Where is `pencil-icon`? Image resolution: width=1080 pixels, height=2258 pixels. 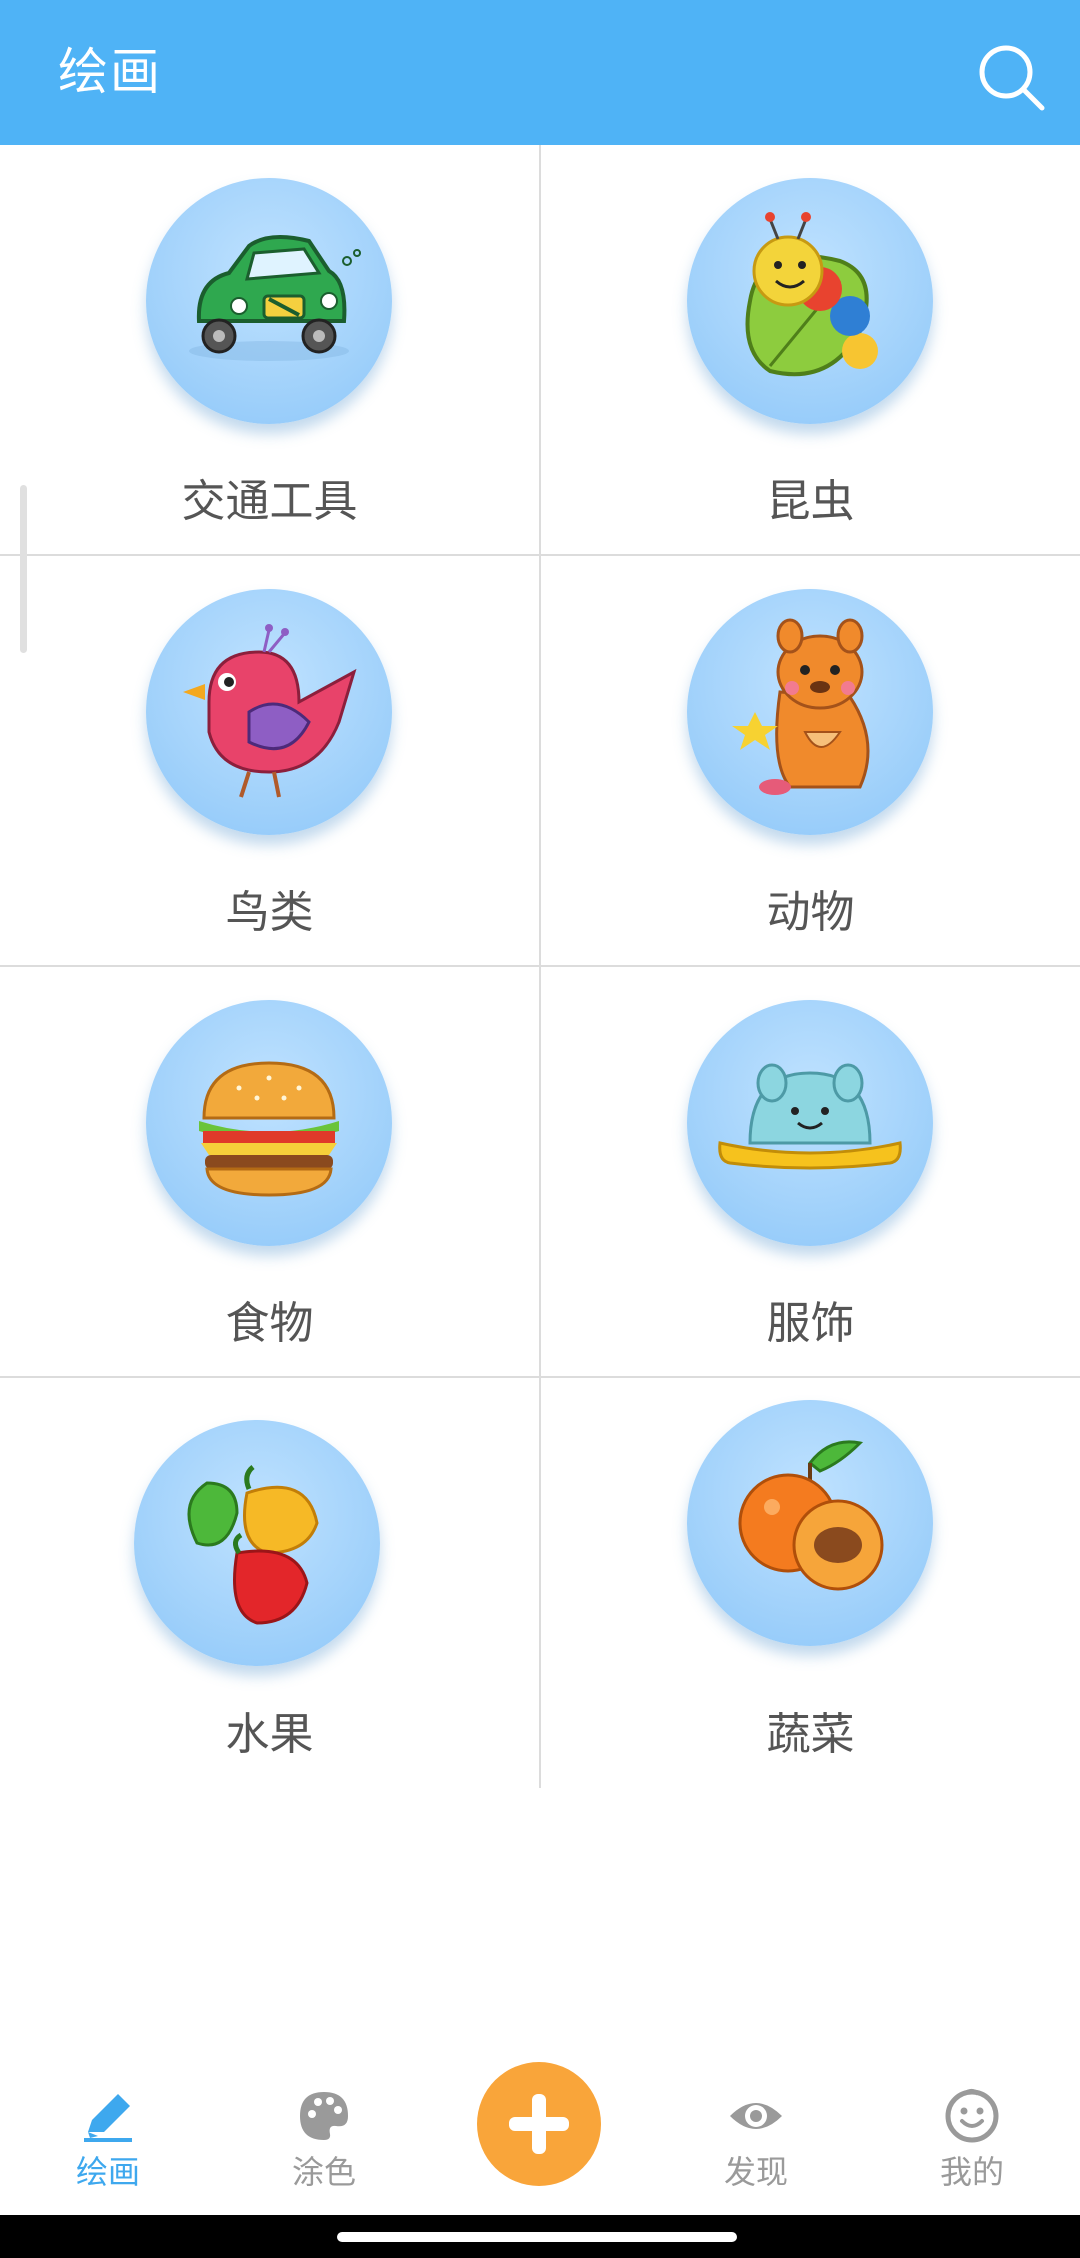 pencil-icon is located at coordinates (108, 2118).